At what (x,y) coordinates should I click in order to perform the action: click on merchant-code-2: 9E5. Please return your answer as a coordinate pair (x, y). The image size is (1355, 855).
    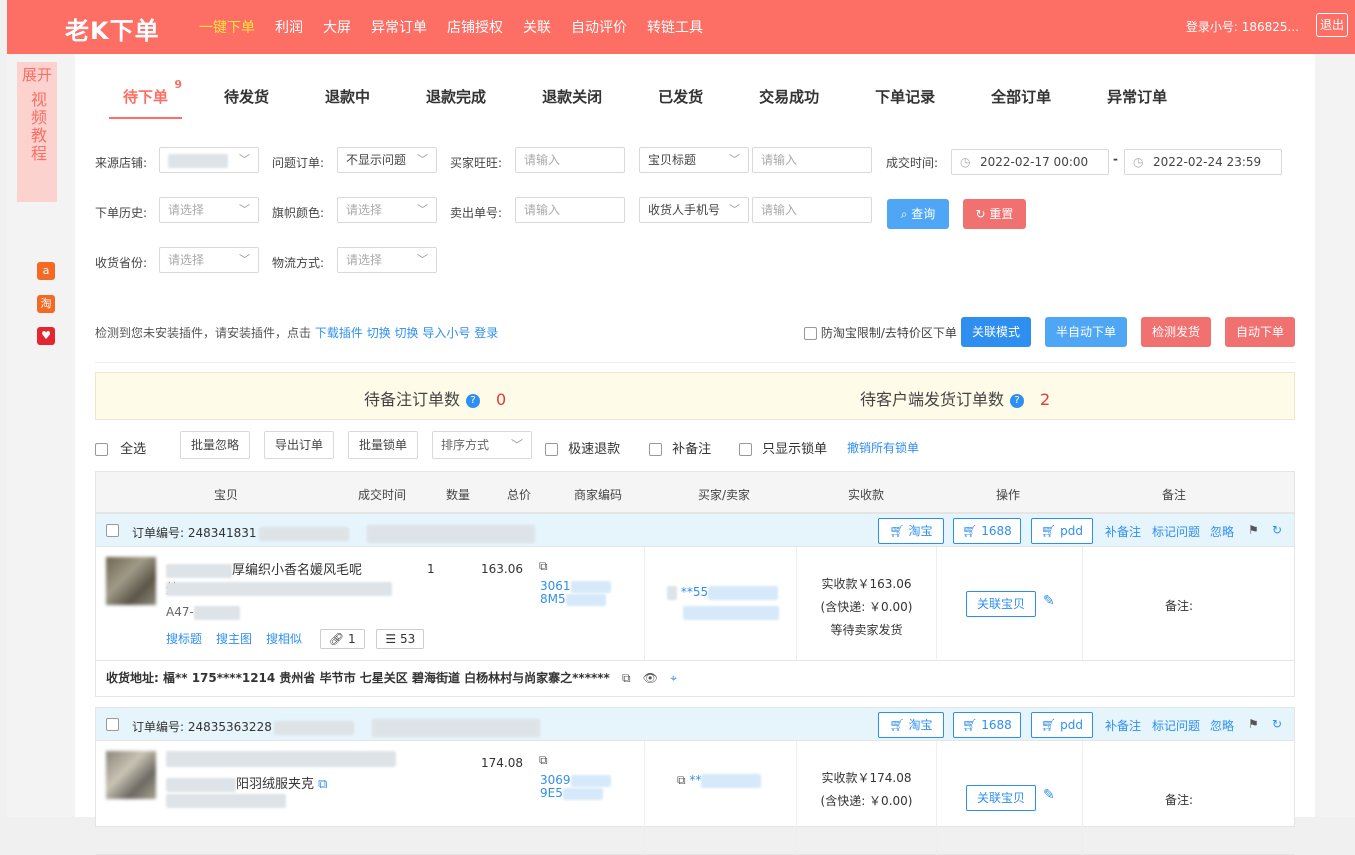
    Looking at the image, I should click on (571, 793).